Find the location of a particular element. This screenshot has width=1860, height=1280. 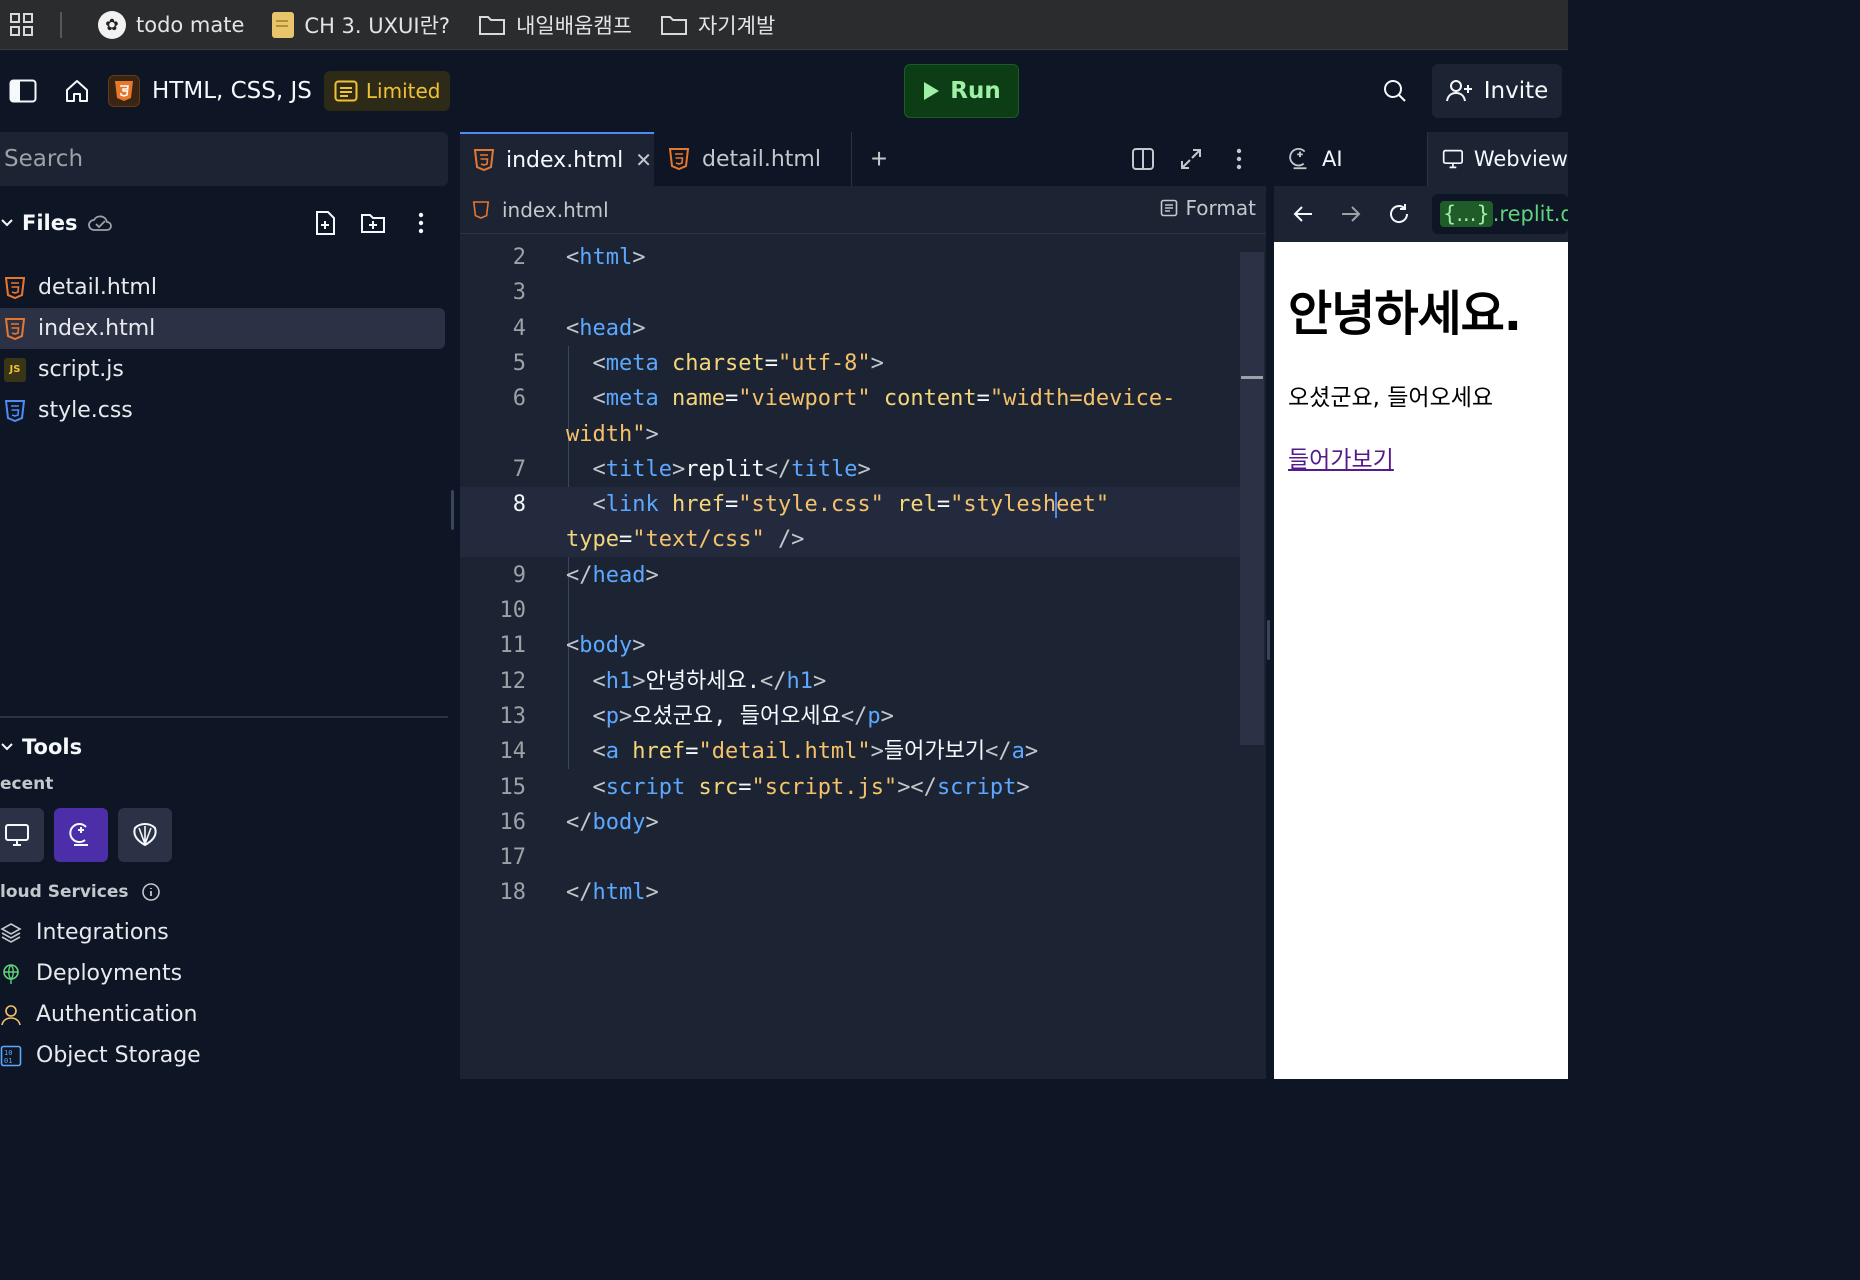

cloud-item-object-storage: 10 01 Object Storage is located at coordinates (100, 1055).